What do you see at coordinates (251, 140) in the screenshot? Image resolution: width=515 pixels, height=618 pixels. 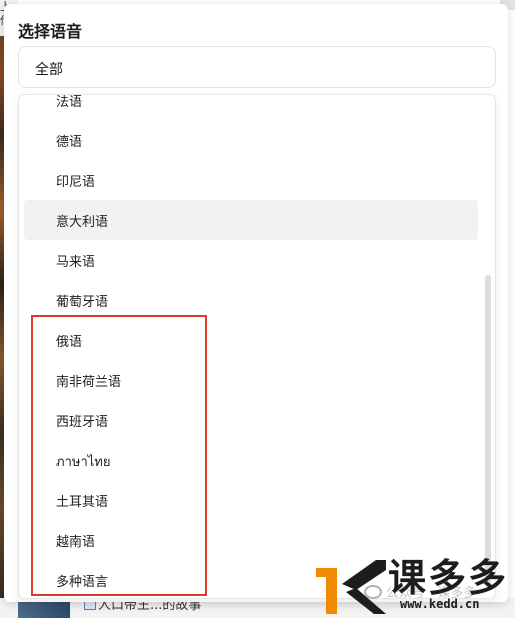 I see `language-option: 德语` at bounding box center [251, 140].